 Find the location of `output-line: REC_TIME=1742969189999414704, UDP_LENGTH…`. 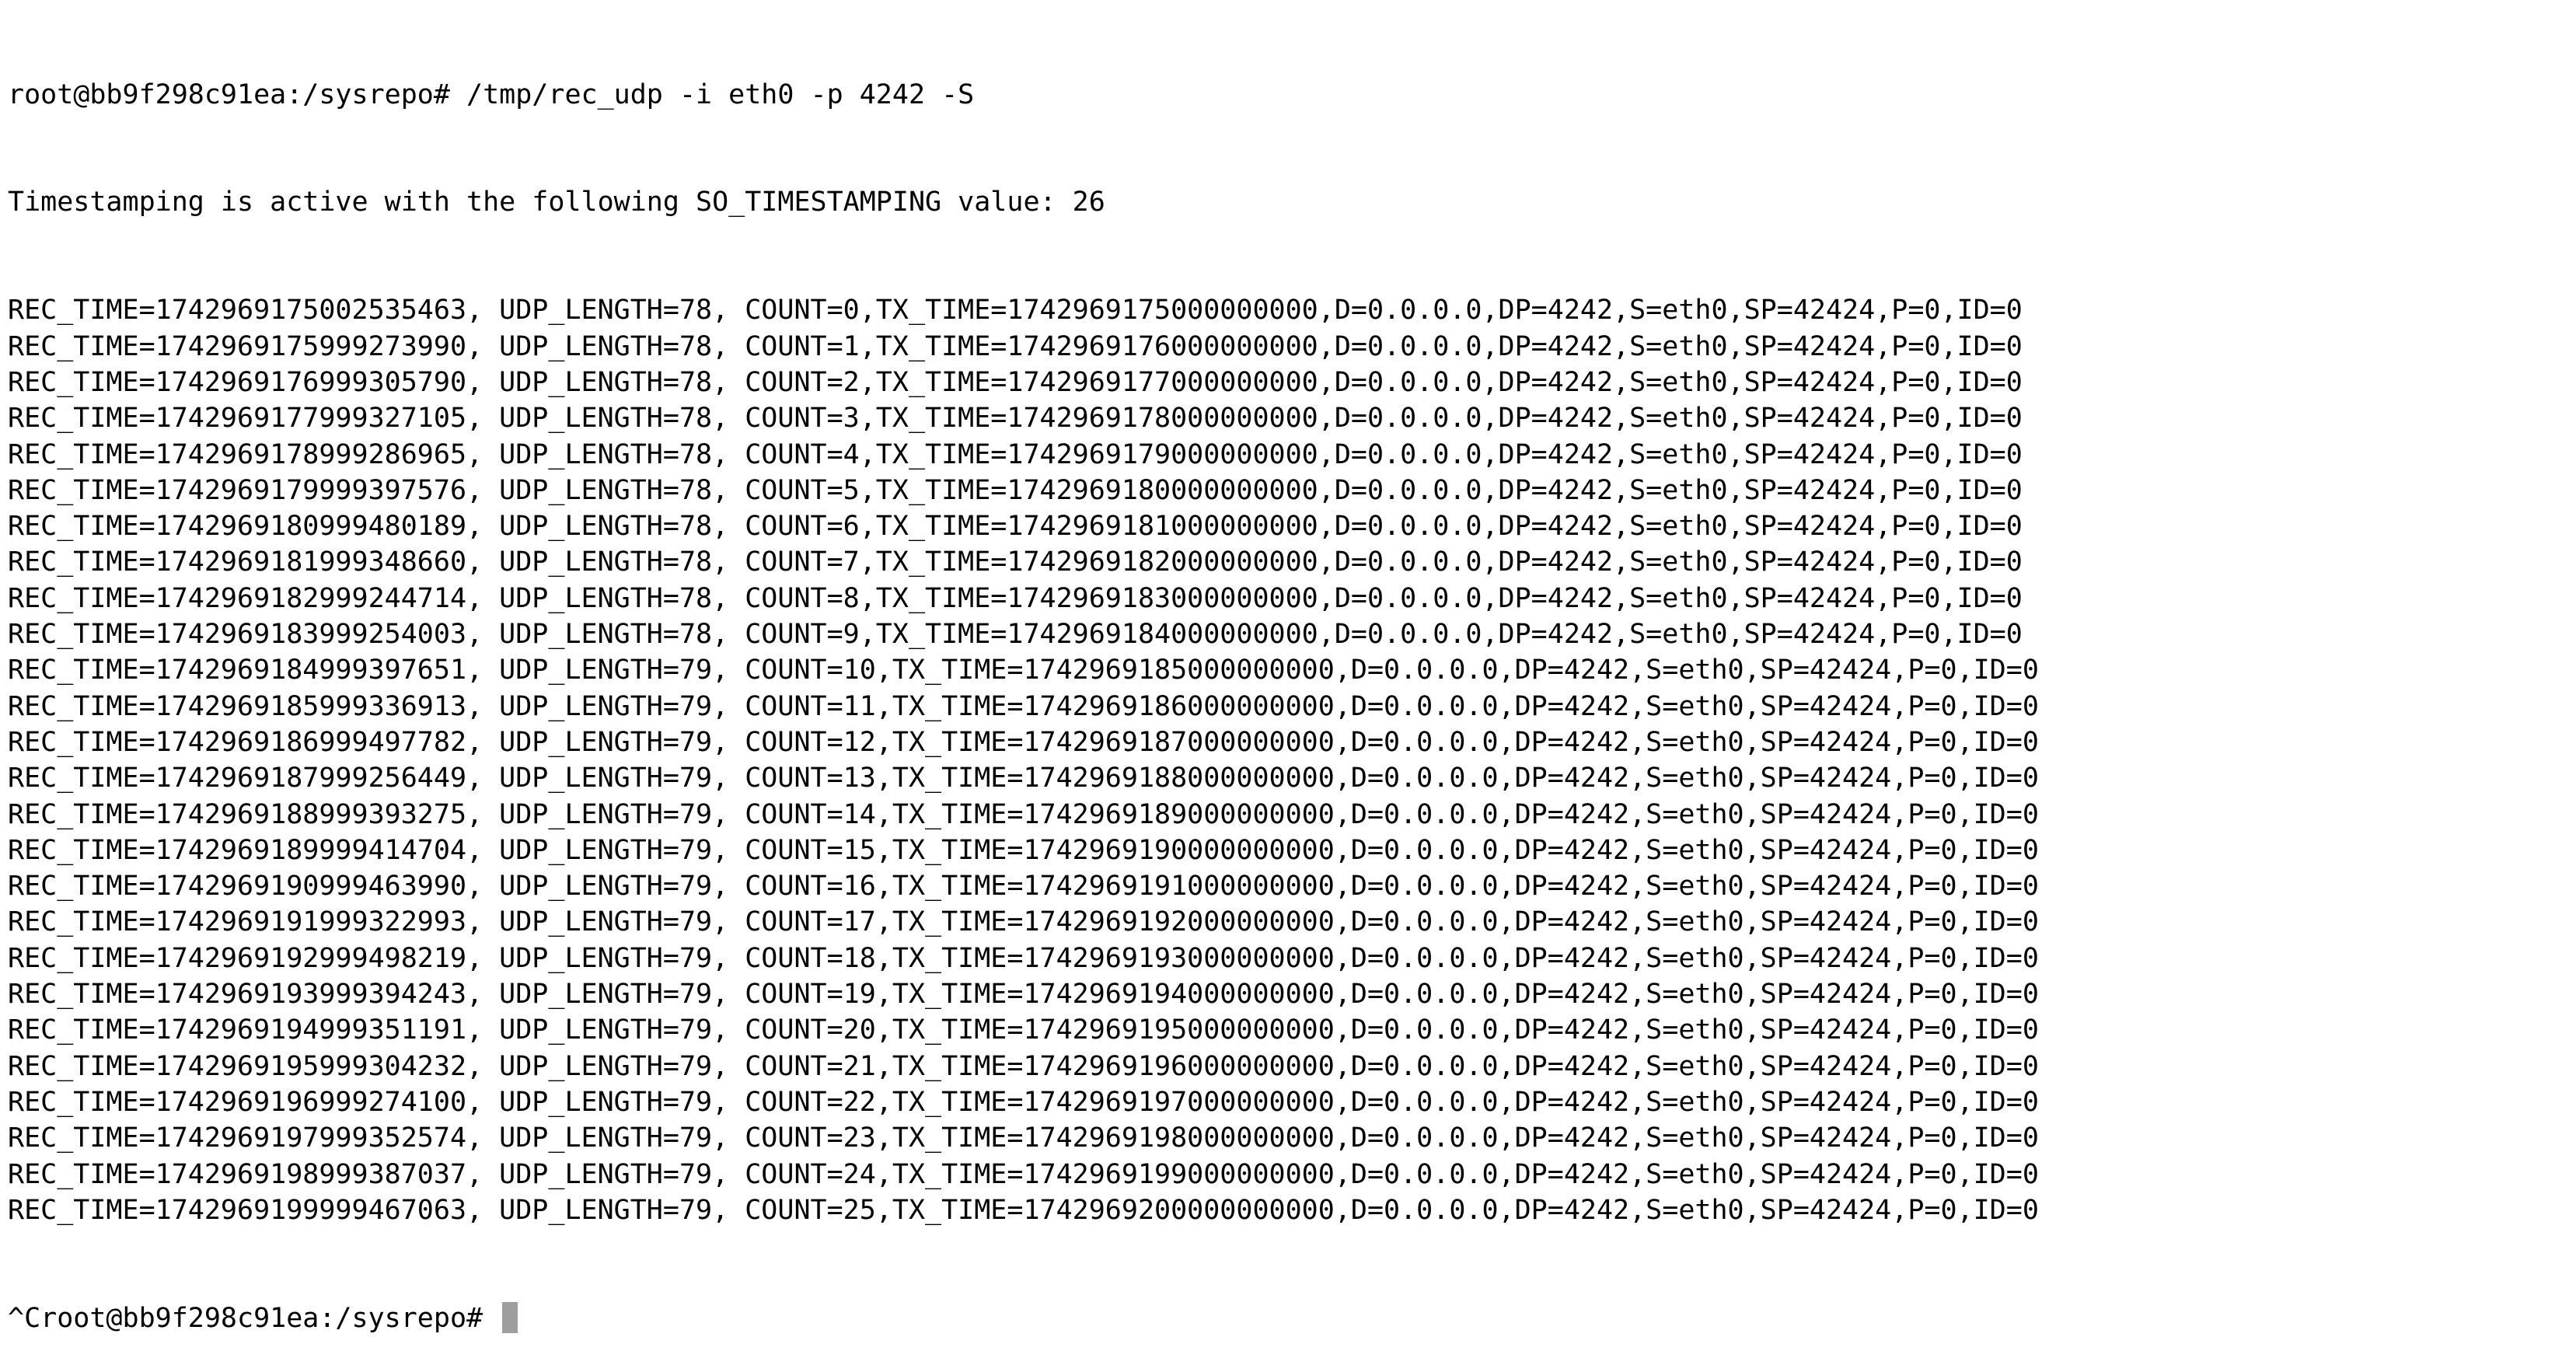

output-line: REC_TIME=1742969189999414704, UDP_LENGTH… is located at coordinates (1024, 850).